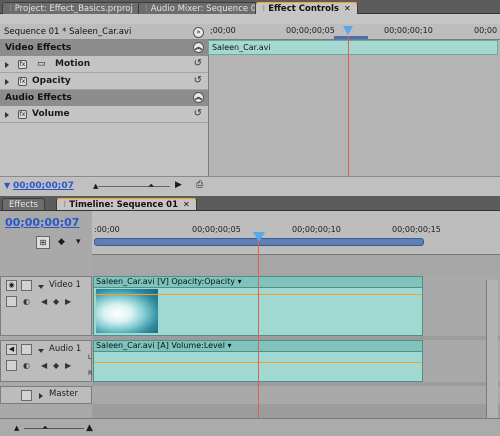 The image size is (500, 436). Describe the element at coordinates (351, 37) in the screenshot. I see `work-area-bar` at that location.